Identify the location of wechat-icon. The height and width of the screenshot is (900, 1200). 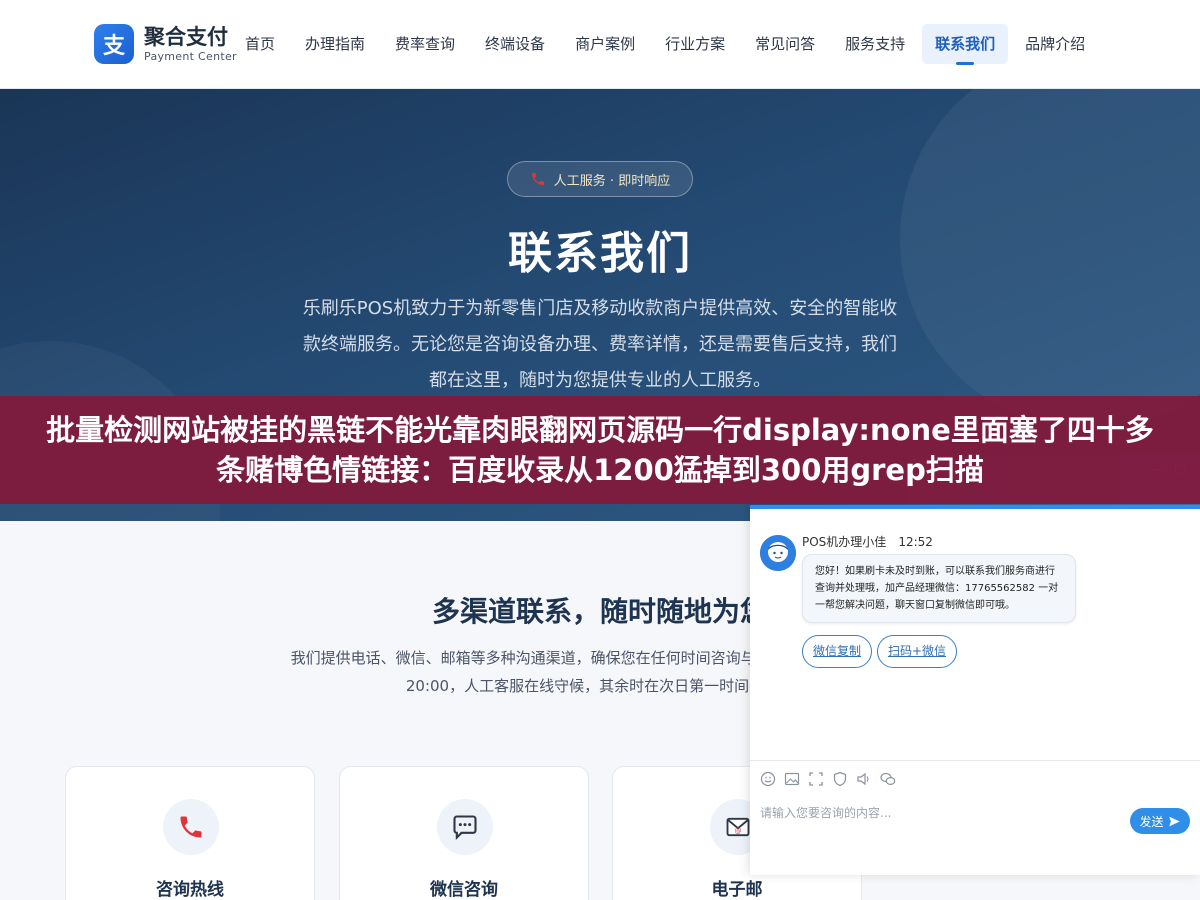
(888, 779).